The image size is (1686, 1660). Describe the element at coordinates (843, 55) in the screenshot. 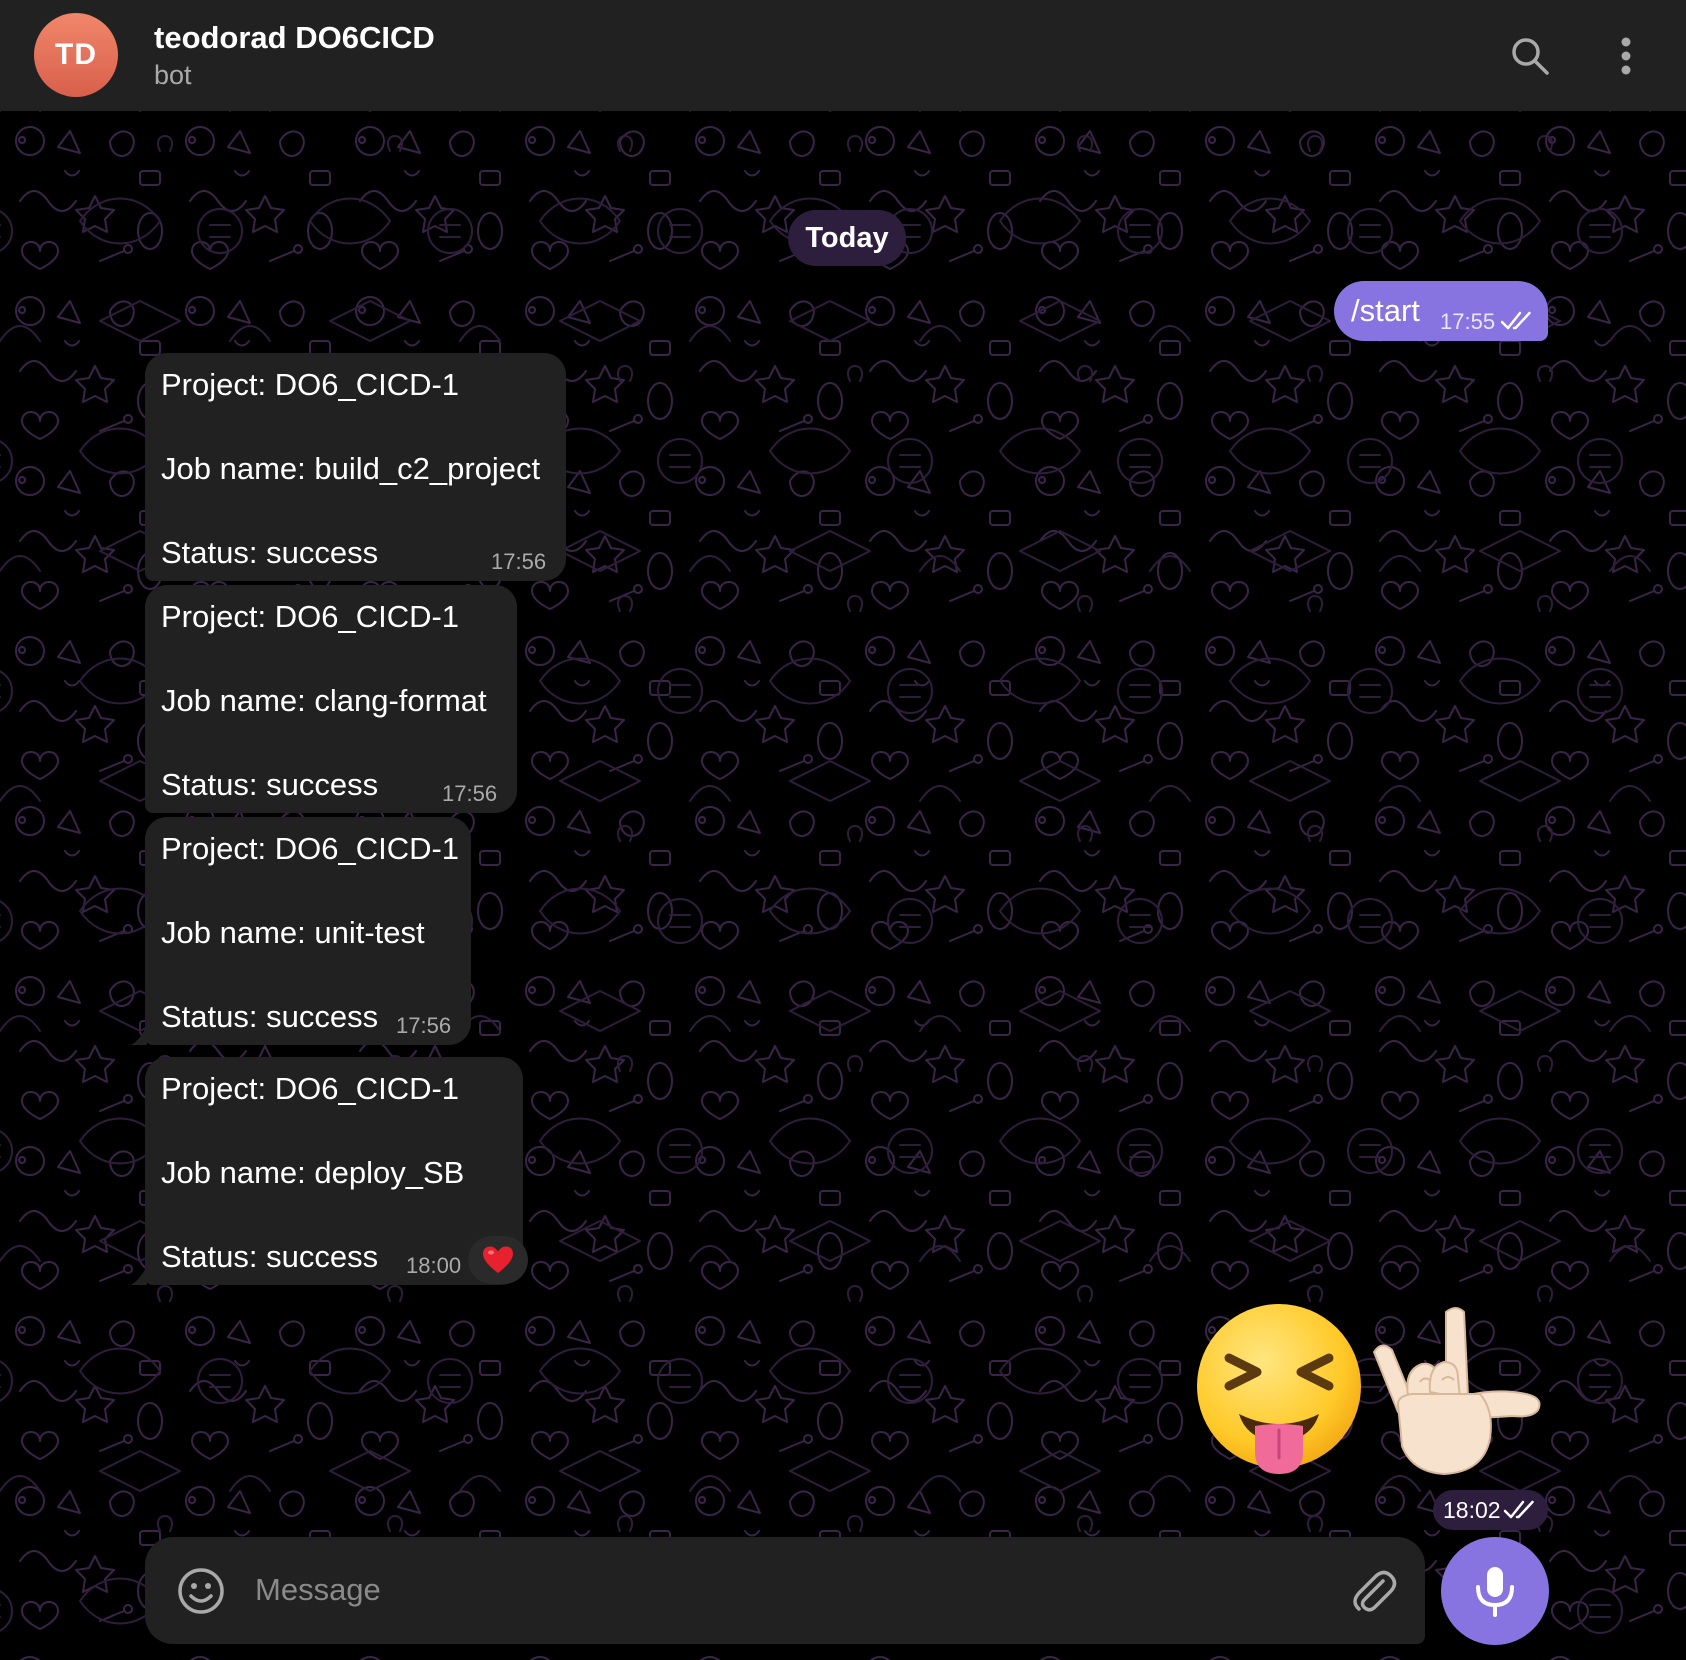

I see `chat-header: TD teodorad DO6CICD bot` at that location.